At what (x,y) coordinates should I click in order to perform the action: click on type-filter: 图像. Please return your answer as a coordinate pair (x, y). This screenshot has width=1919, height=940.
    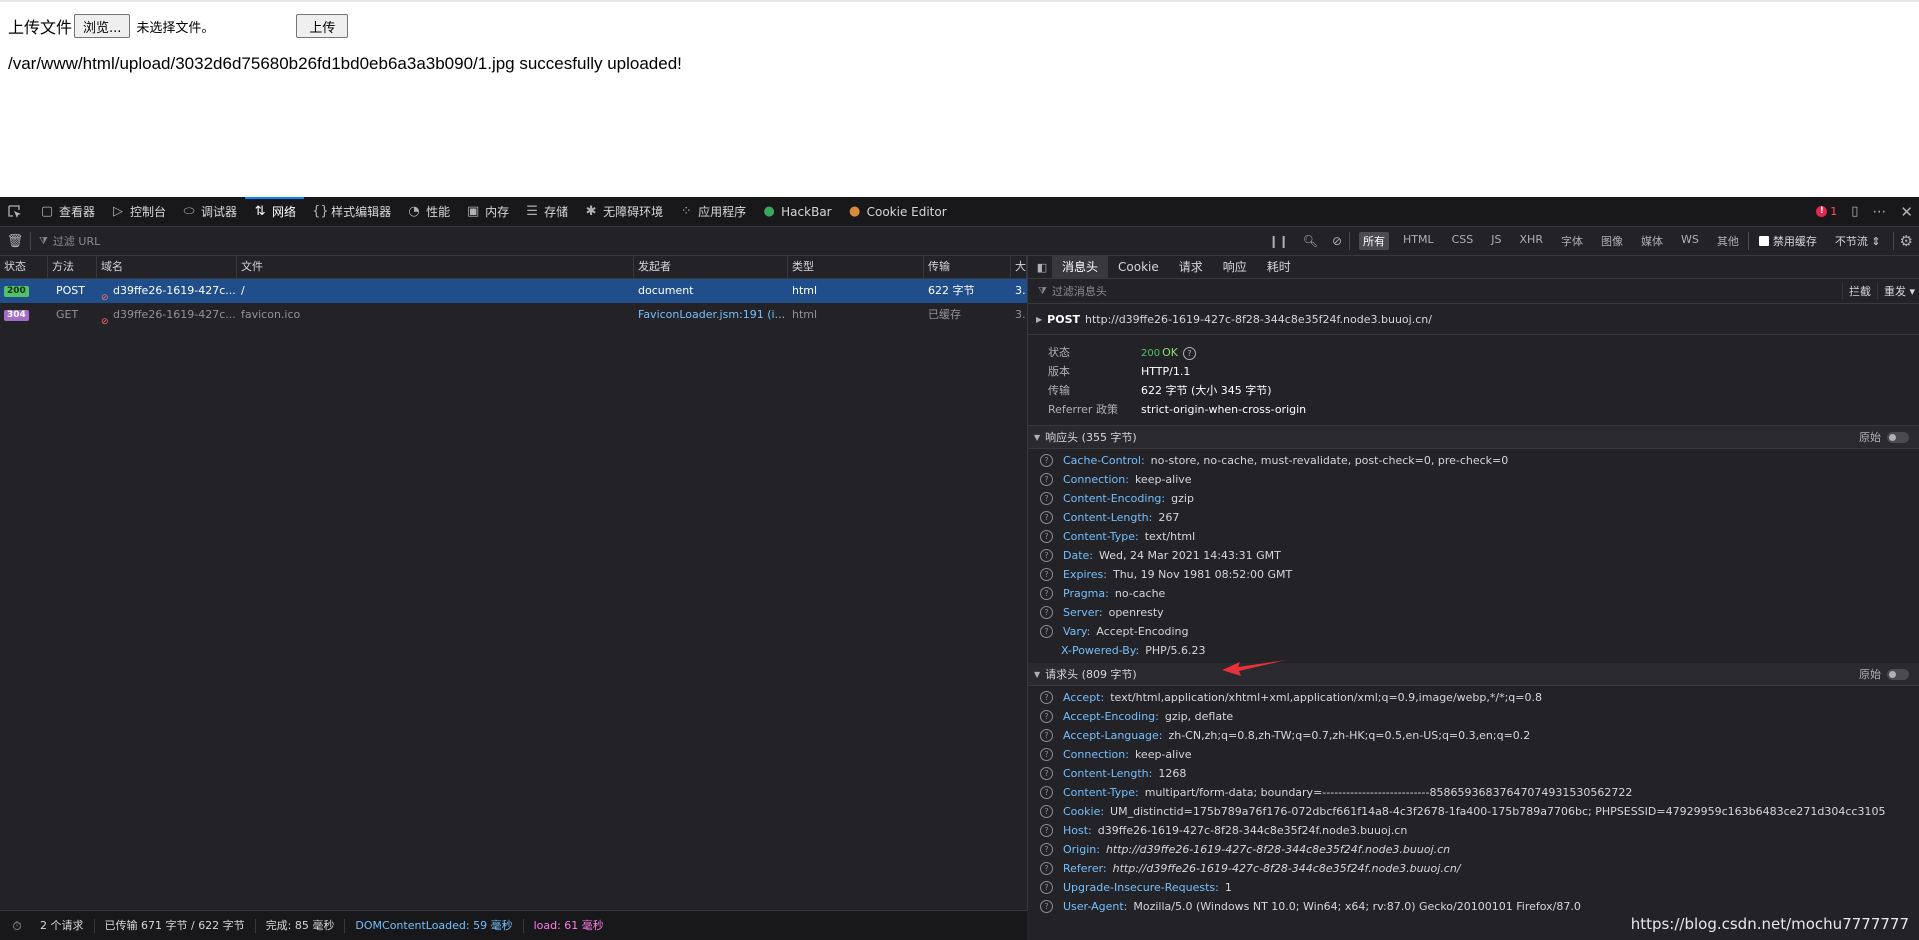
    Looking at the image, I should click on (1612, 241).